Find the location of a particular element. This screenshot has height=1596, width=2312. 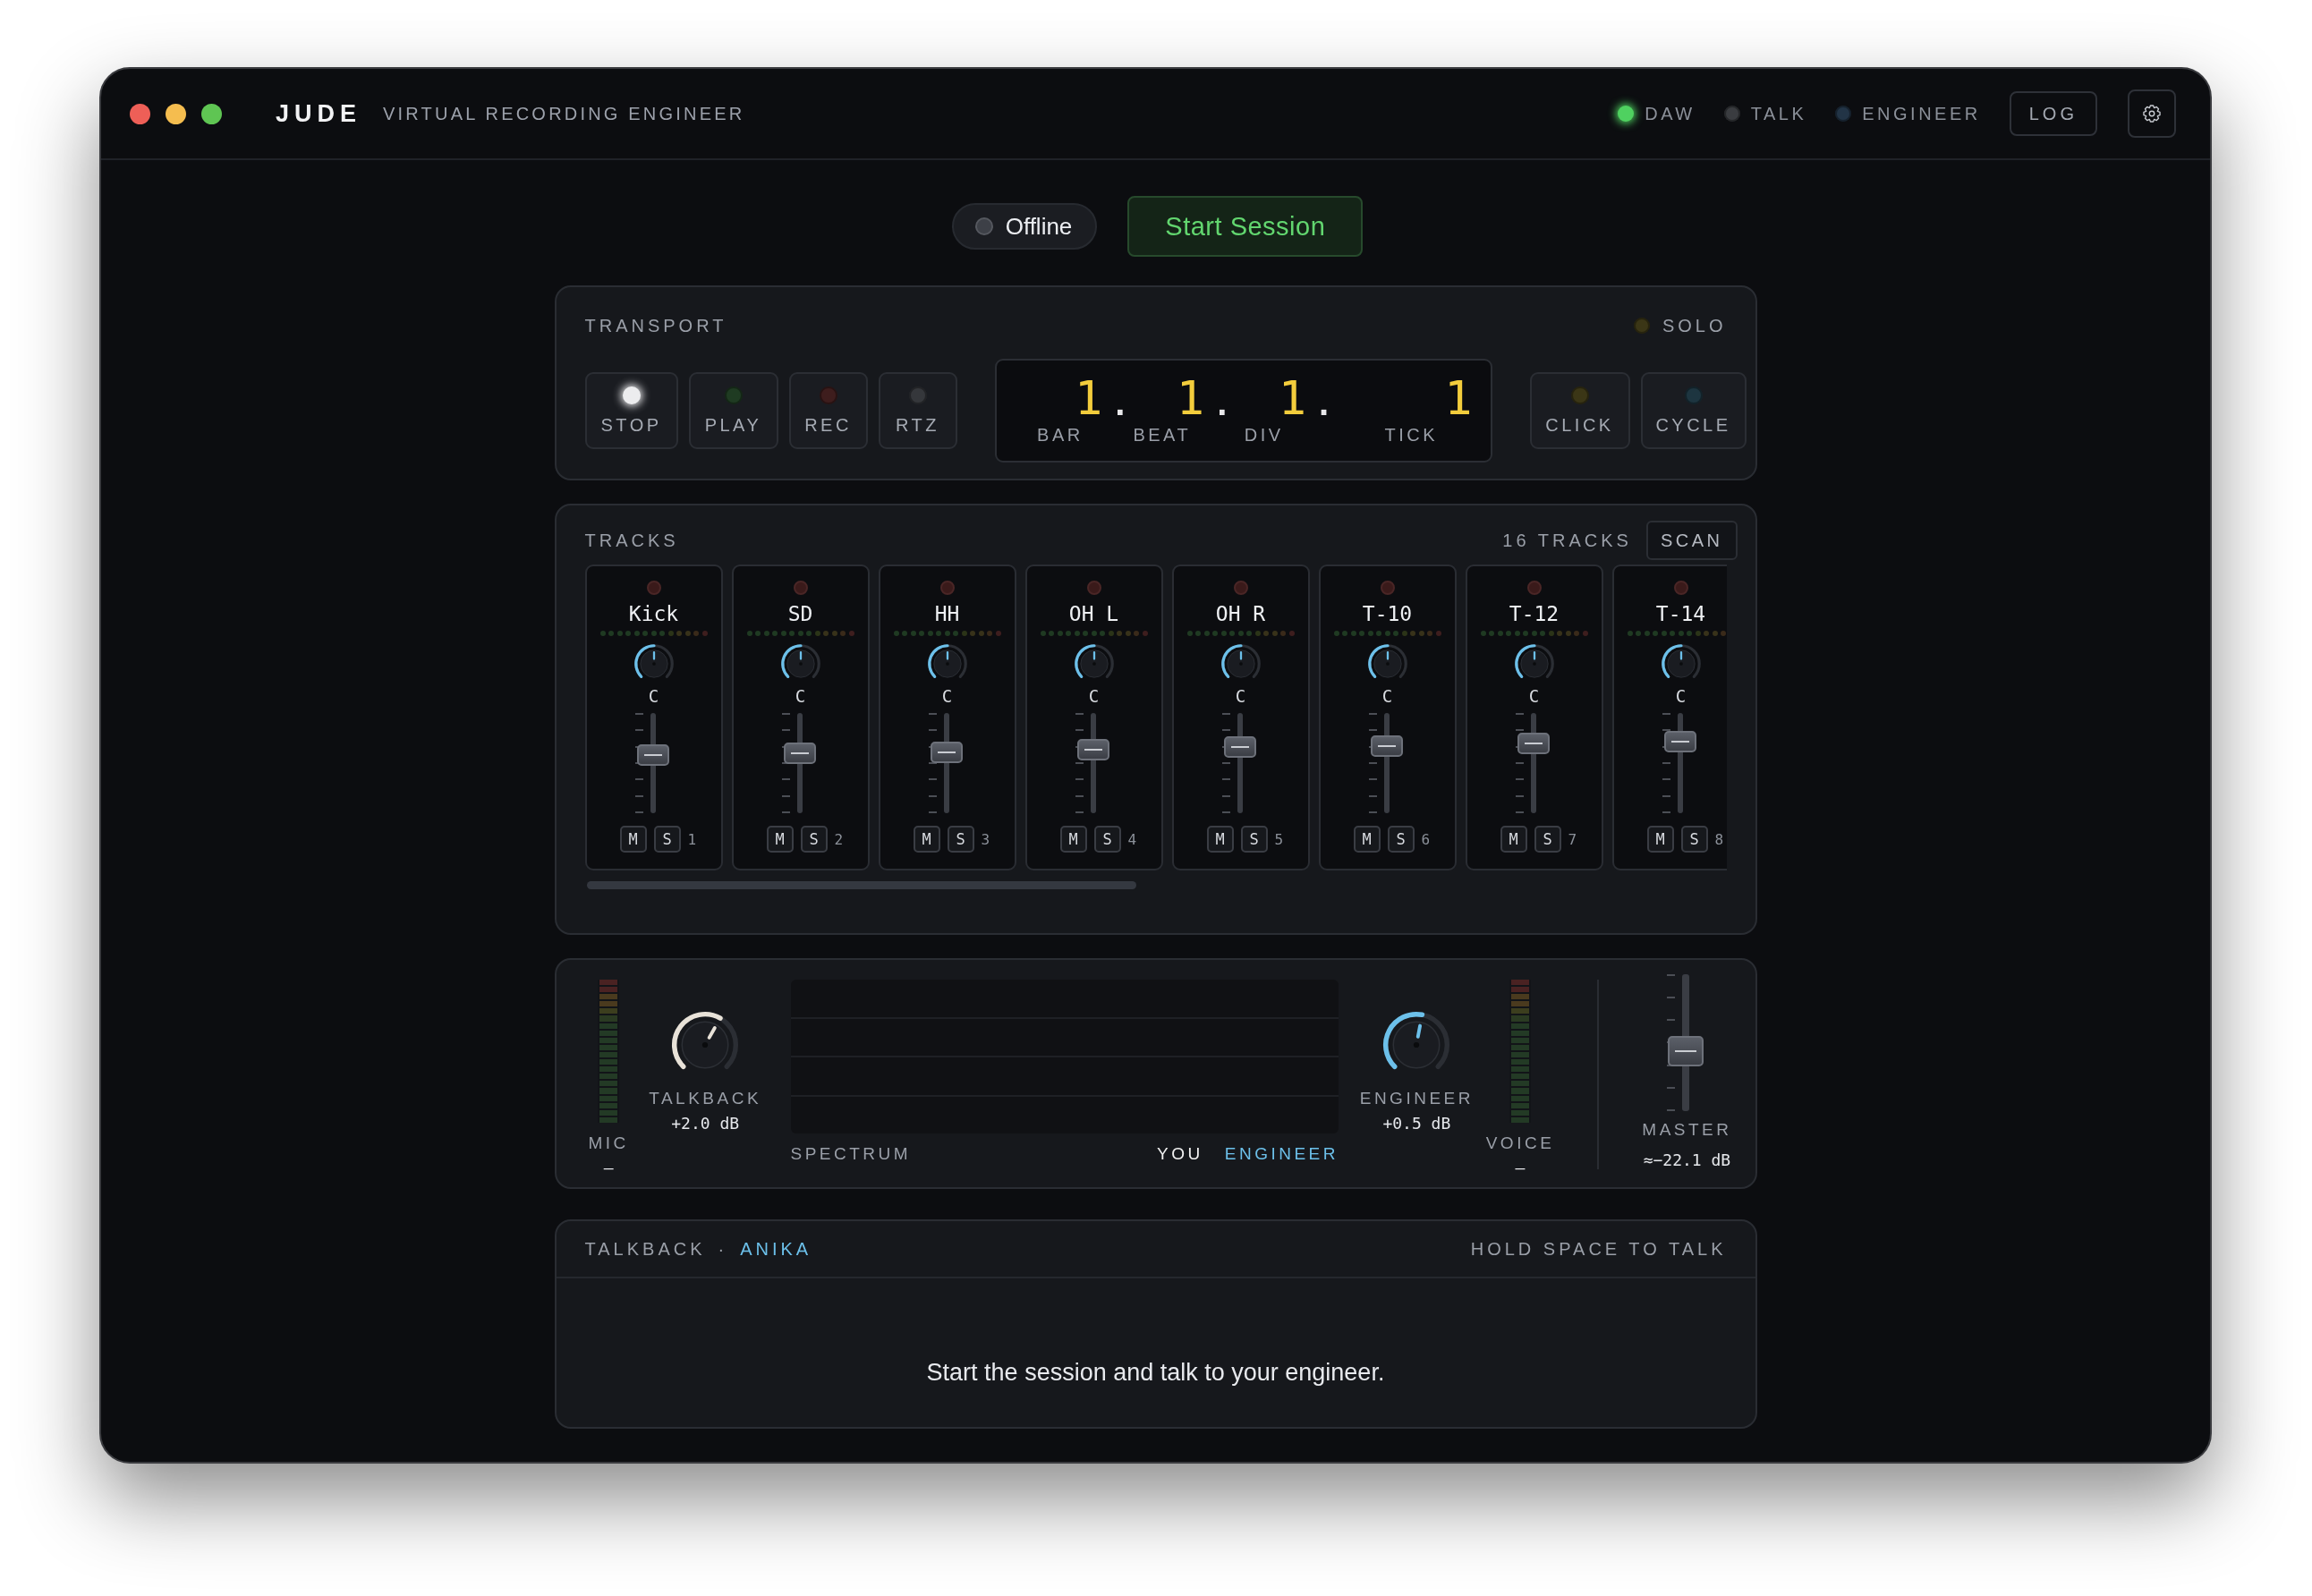

start-session-button: Start Session is located at coordinates (1245, 227).